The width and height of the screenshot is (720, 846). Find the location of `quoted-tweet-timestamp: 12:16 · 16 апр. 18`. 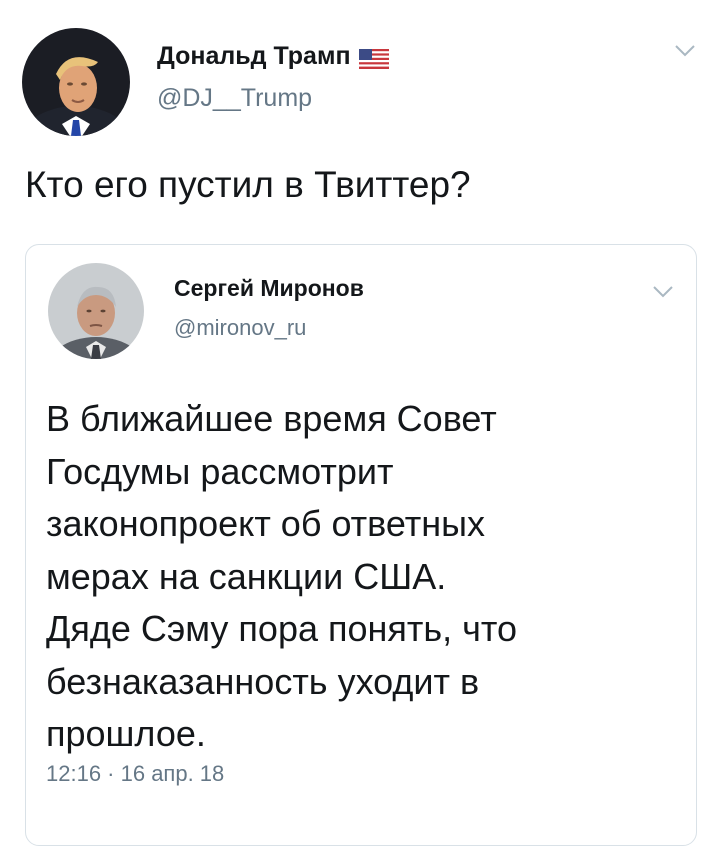

quoted-tweet-timestamp: 12:16 · 16 апр. 18 is located at coordinates (135, 774).